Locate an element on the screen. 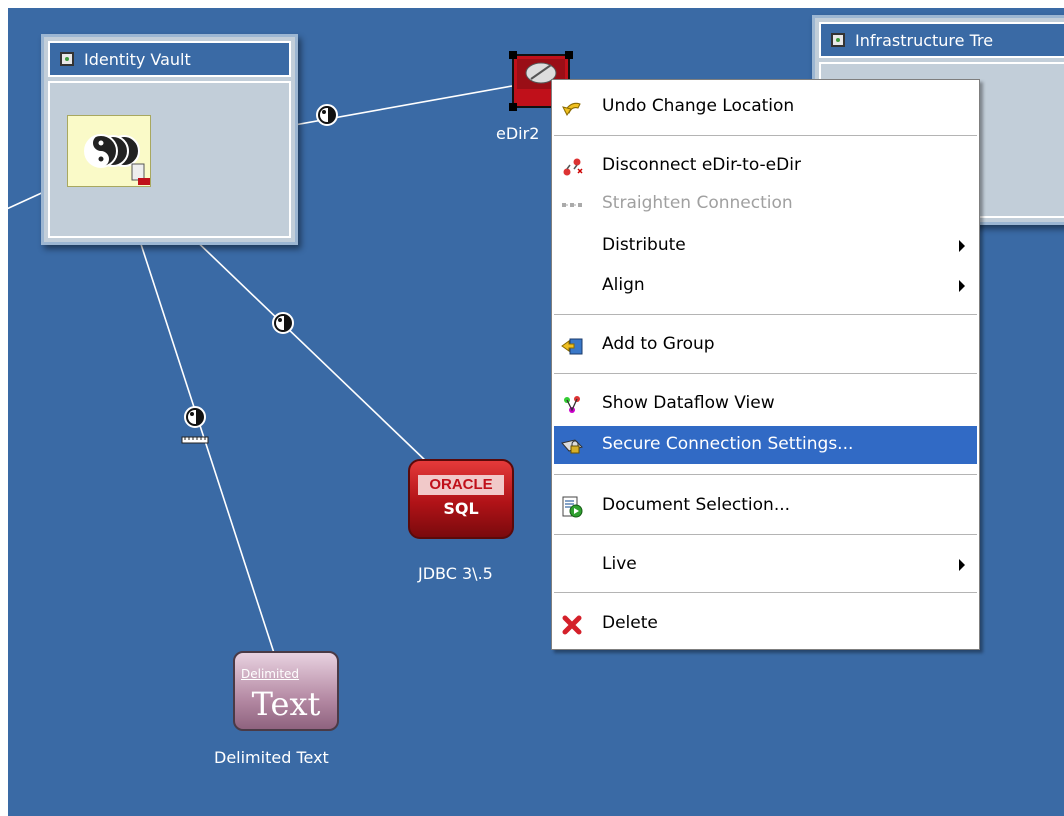 The height and width of the screenshot is (816, 1064). add-to-group-icon is located at coordinates (572, 346).